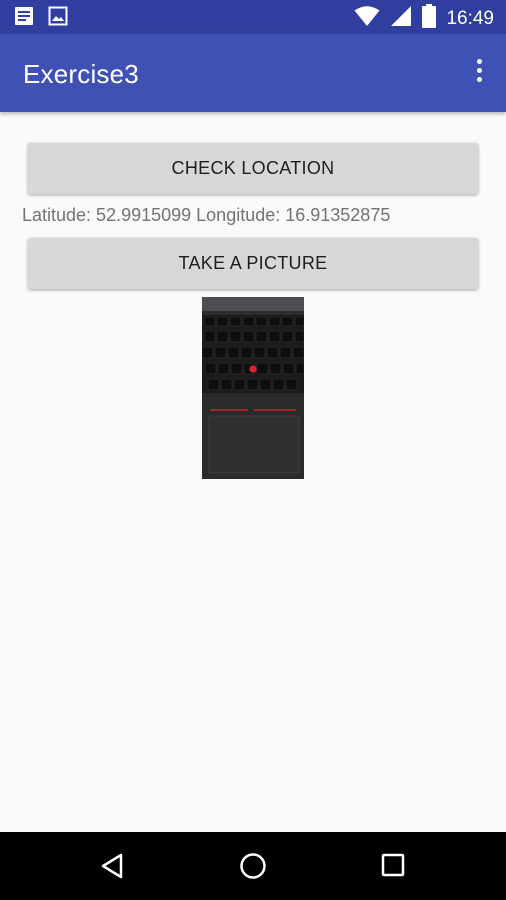 The height and width of the screenshot is (900, 506). Describe the element at coordinates (81, 74) in the screenshot. I see `app-title: Exercise3` at that location.